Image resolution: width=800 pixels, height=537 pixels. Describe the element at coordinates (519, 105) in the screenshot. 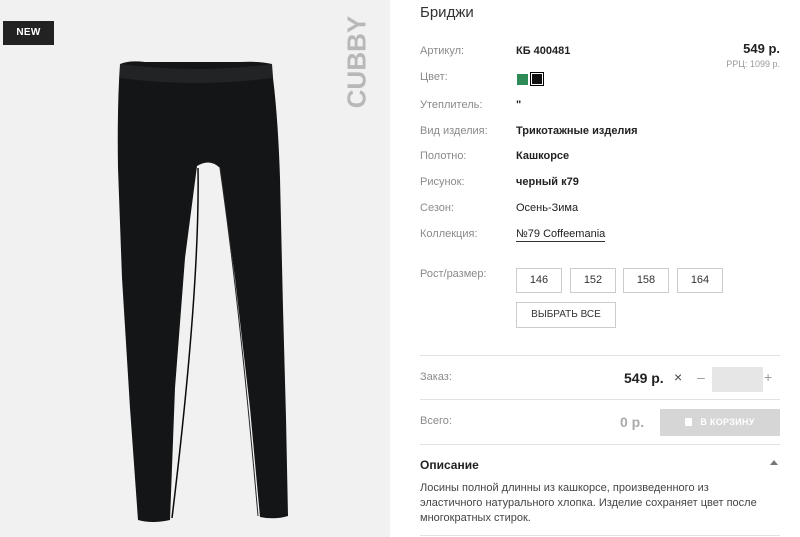

I see `attr-value: "` at that location.